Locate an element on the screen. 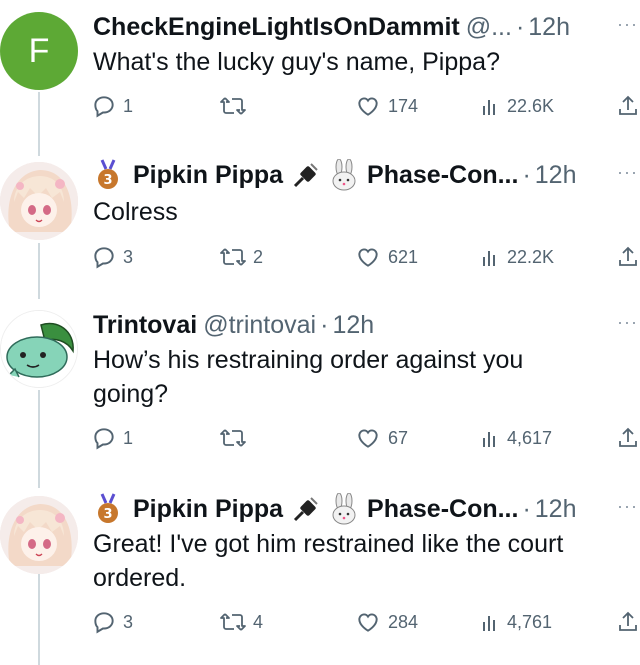  tweet-text-line: What's the lucky guy's name, Pippa? is located at coordinates (296, 62).